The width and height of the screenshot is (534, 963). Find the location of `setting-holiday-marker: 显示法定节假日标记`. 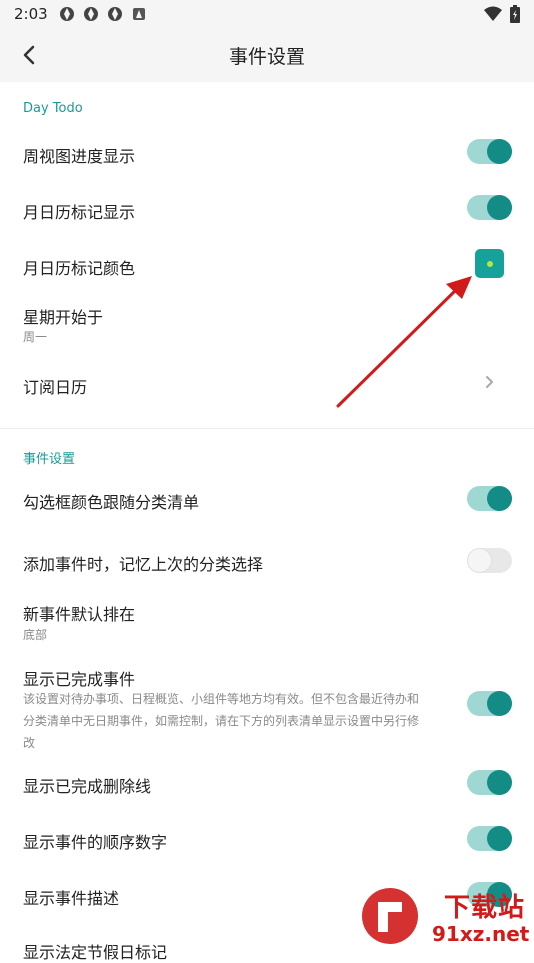

setting-holiday-marker: 显示法定节假日标记 is located at coordinates (95, 951).